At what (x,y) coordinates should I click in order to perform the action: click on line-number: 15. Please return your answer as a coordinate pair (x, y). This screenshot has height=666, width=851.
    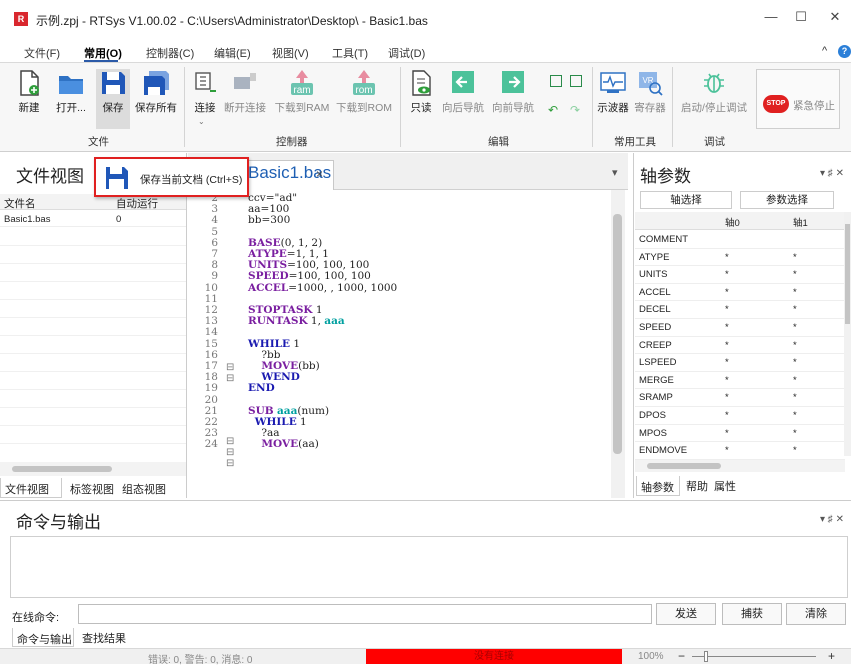
    Looking at the image, I should click on (211, 343).